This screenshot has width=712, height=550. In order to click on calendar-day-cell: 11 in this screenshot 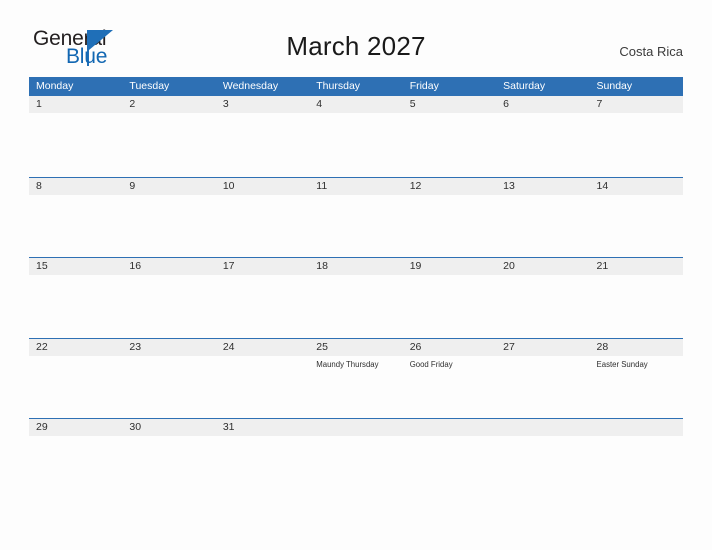, I will do `click(355, 218)`.